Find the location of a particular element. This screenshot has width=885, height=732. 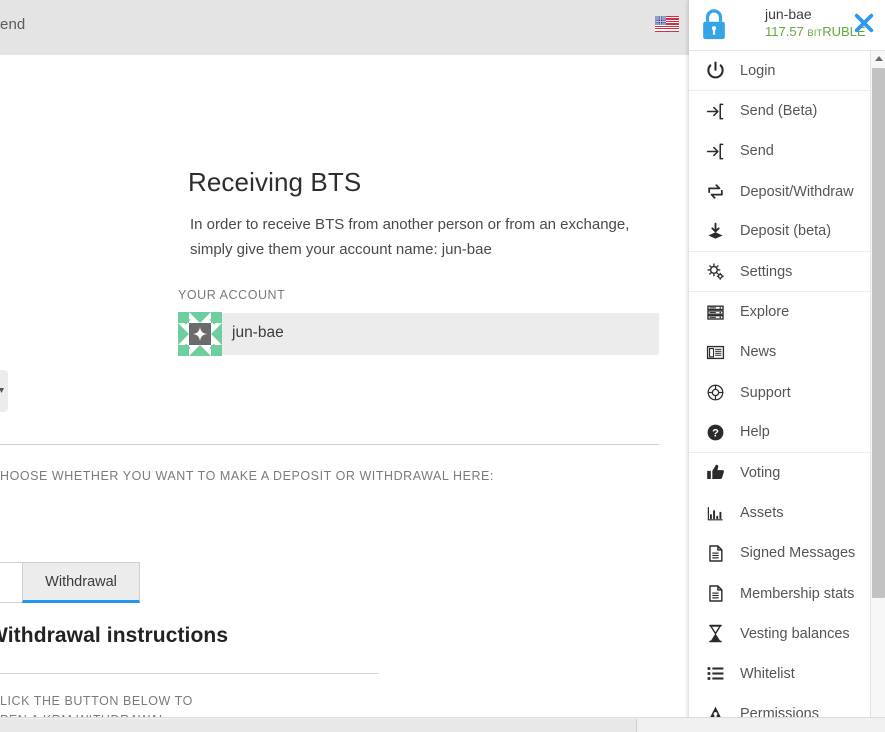

menu-item-label: Support is located at coordinates (765, 392).